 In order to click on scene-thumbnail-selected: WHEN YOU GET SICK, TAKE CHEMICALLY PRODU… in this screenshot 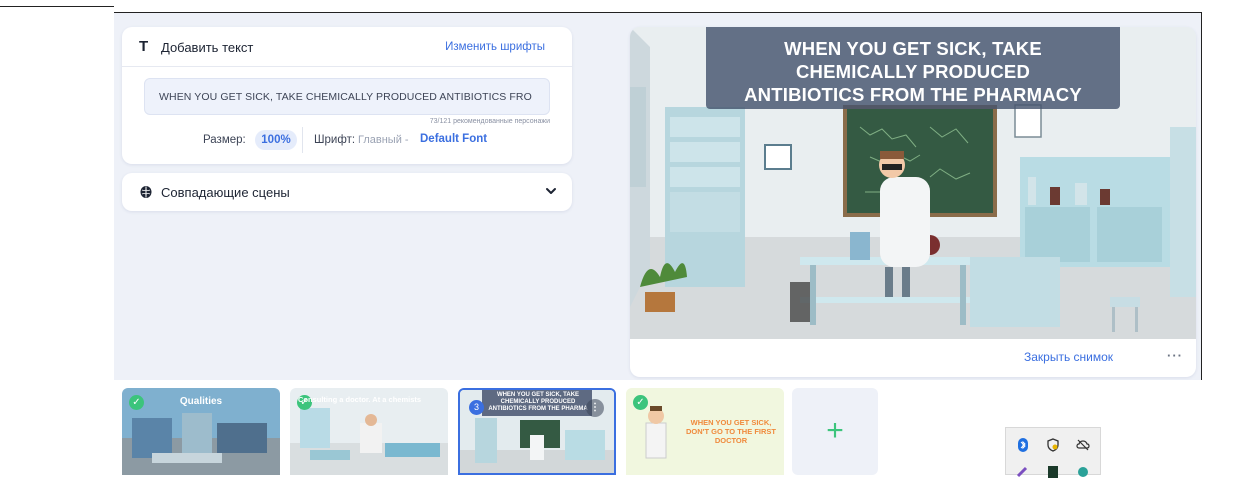, I will do `click(537, 431)`.